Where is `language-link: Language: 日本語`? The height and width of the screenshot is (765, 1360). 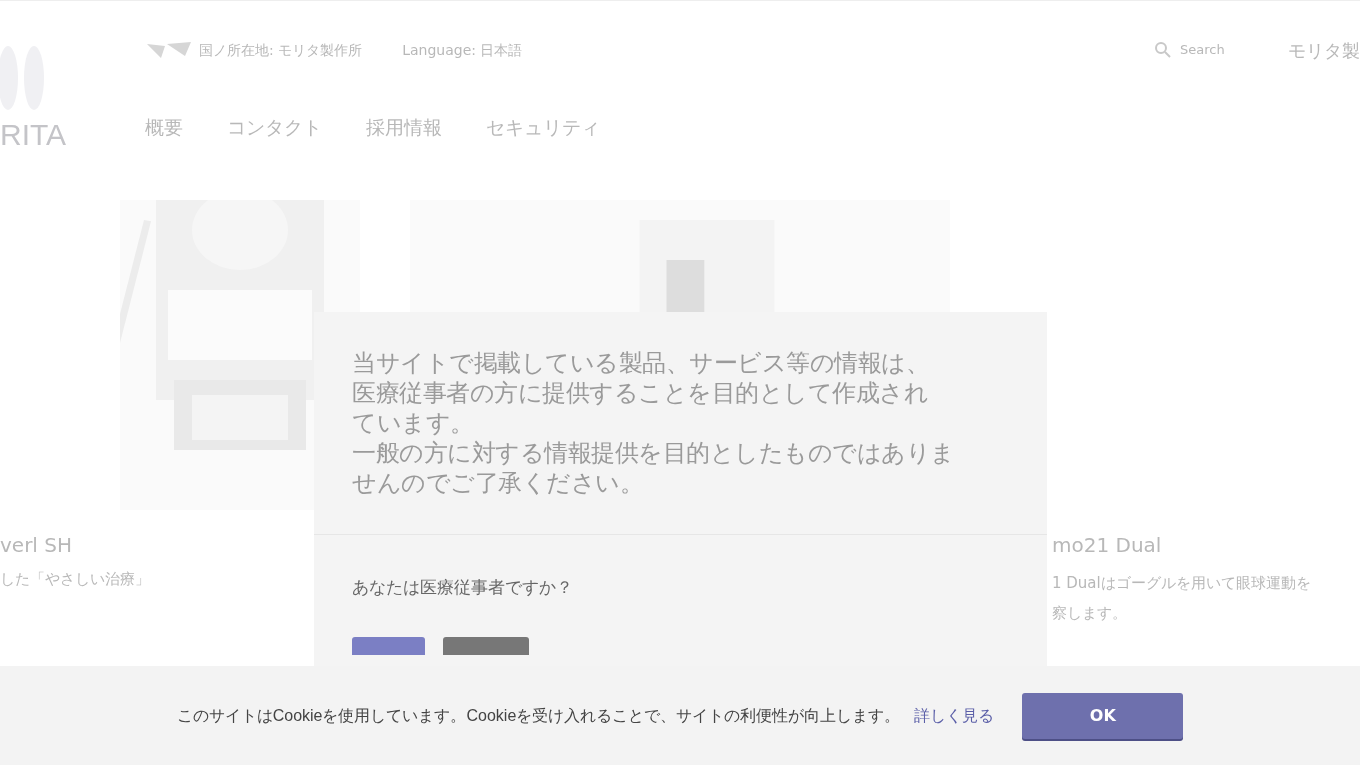
language-link: Language: 日本語 is located at coordinates (462, 50).